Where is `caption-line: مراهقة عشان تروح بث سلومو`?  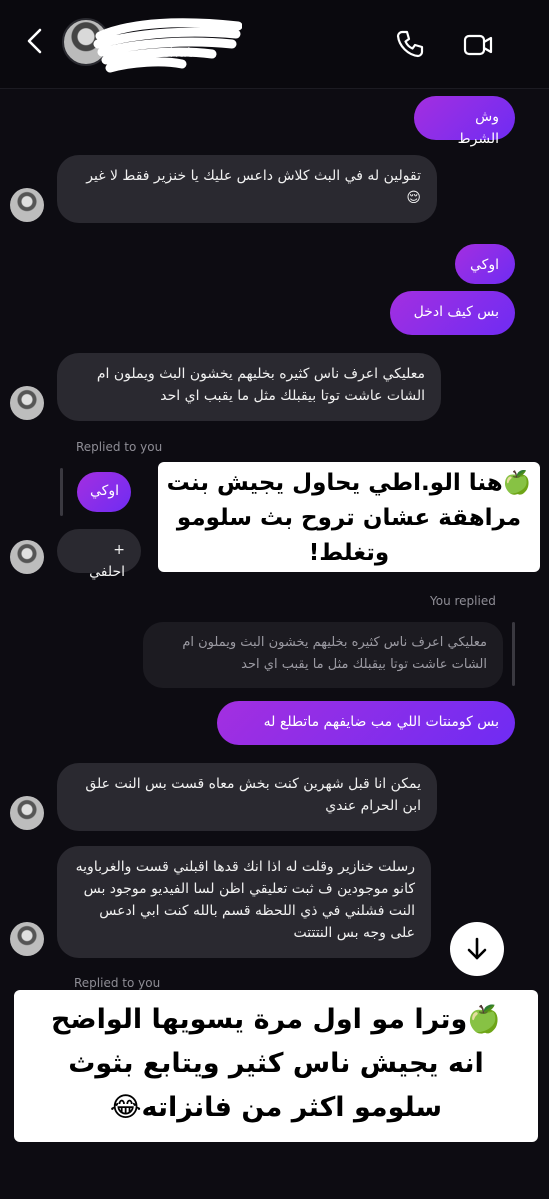 caption-line: مراهقة عشان تروح بث سلومو is located at coordinates (349, 518).